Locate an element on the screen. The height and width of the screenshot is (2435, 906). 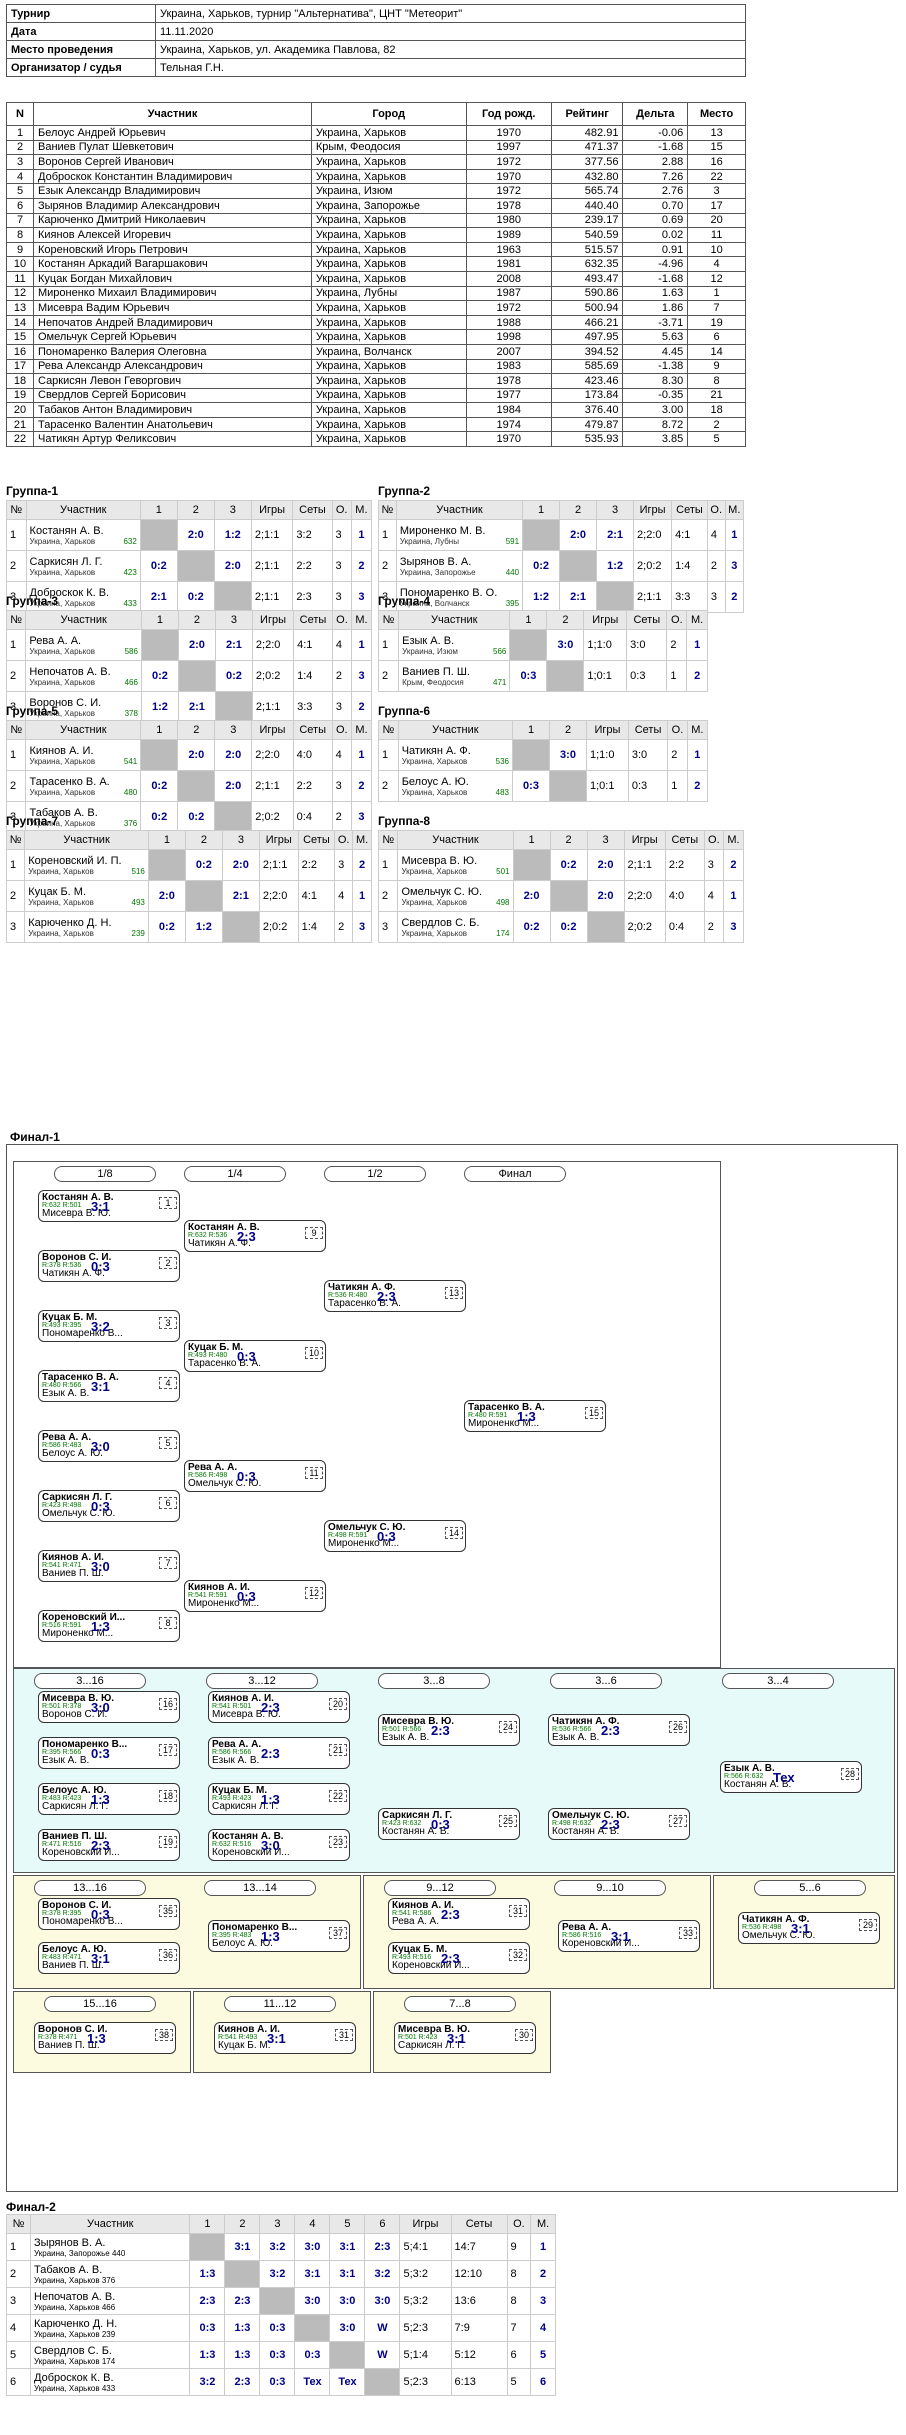
final2-games: 5;4:1 is located at coordinates (425, 2247).